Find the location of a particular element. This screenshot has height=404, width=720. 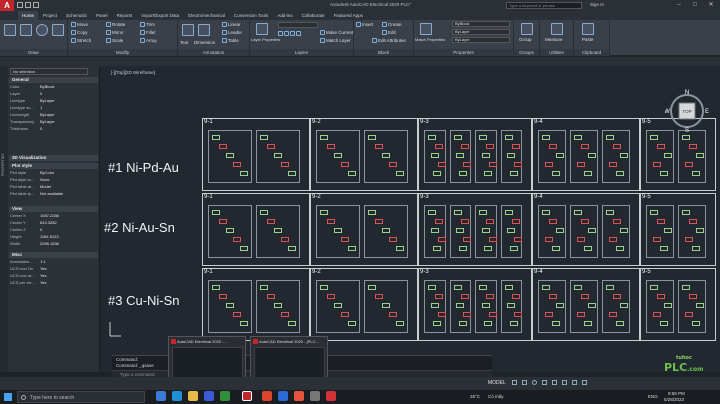

tab-conversion-tools: Conversion Tools is located at coordinates (251, 15).